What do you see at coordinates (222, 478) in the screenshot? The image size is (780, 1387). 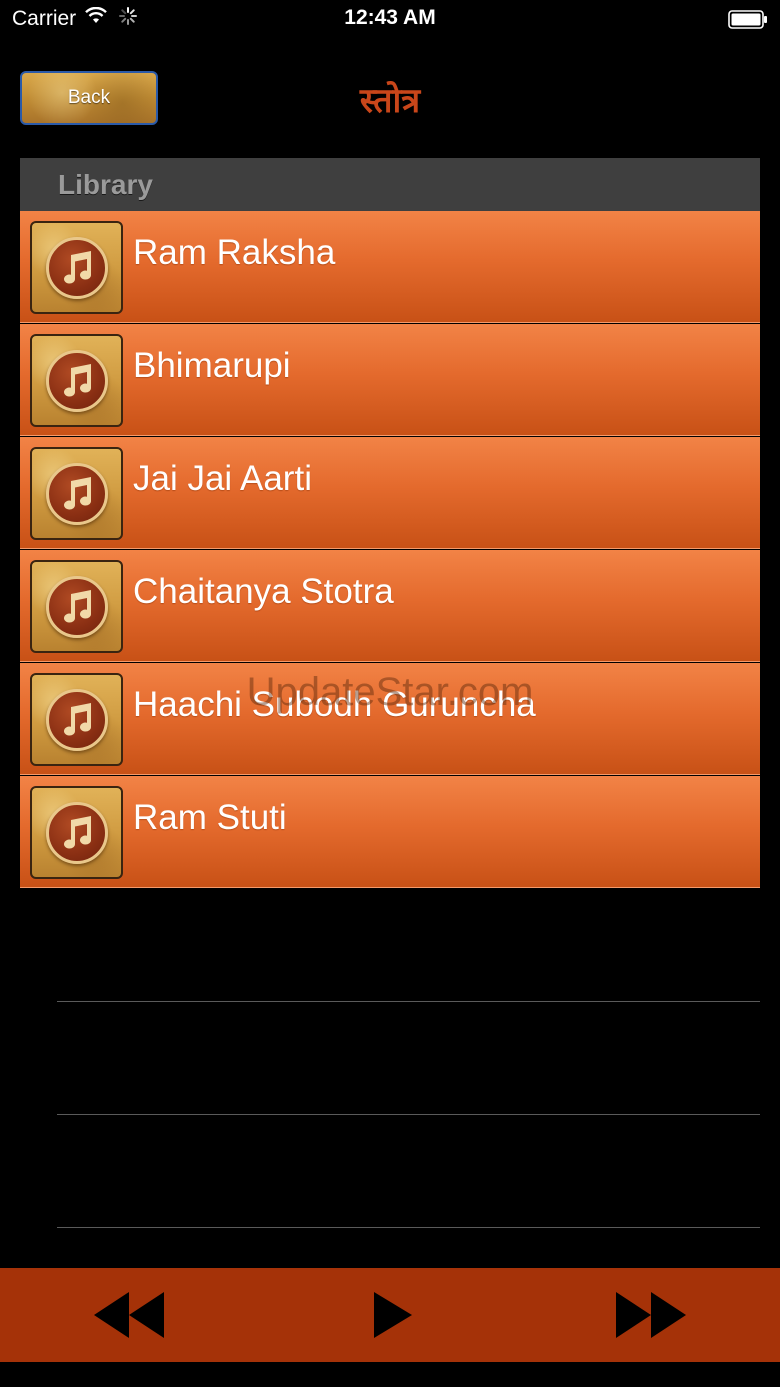 I see `track-title: Jai Jai Aarti` at bounding box center [222, 478].